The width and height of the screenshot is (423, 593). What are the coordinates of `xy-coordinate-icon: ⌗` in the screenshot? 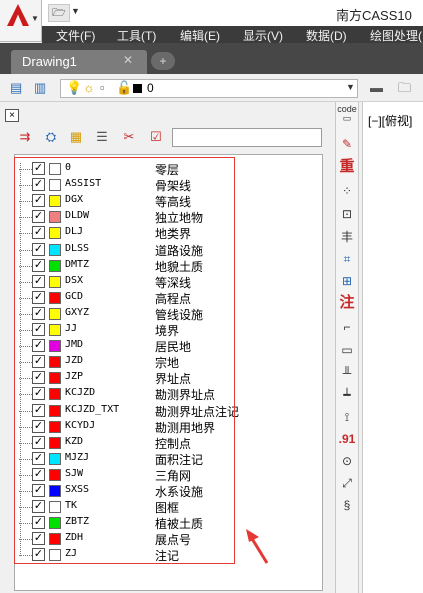 It's located at (347, 259).